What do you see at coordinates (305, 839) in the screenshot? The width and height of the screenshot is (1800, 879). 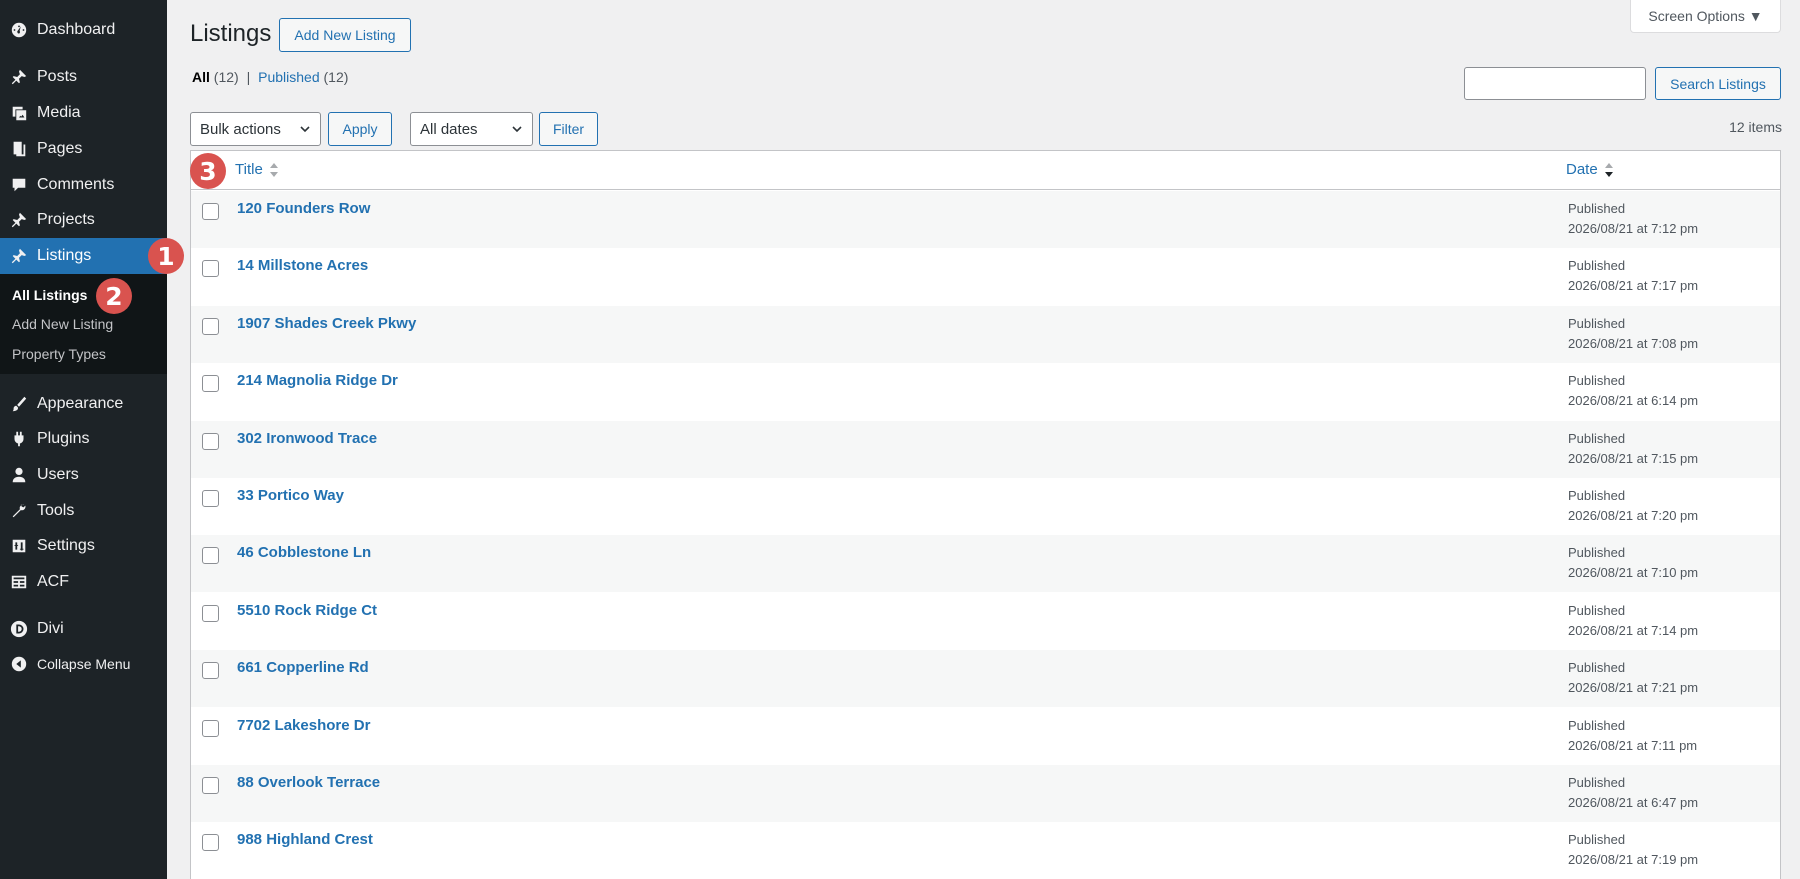 I see `listing-title-link: 988 Highland Crest` at bounding box center [305, 839].